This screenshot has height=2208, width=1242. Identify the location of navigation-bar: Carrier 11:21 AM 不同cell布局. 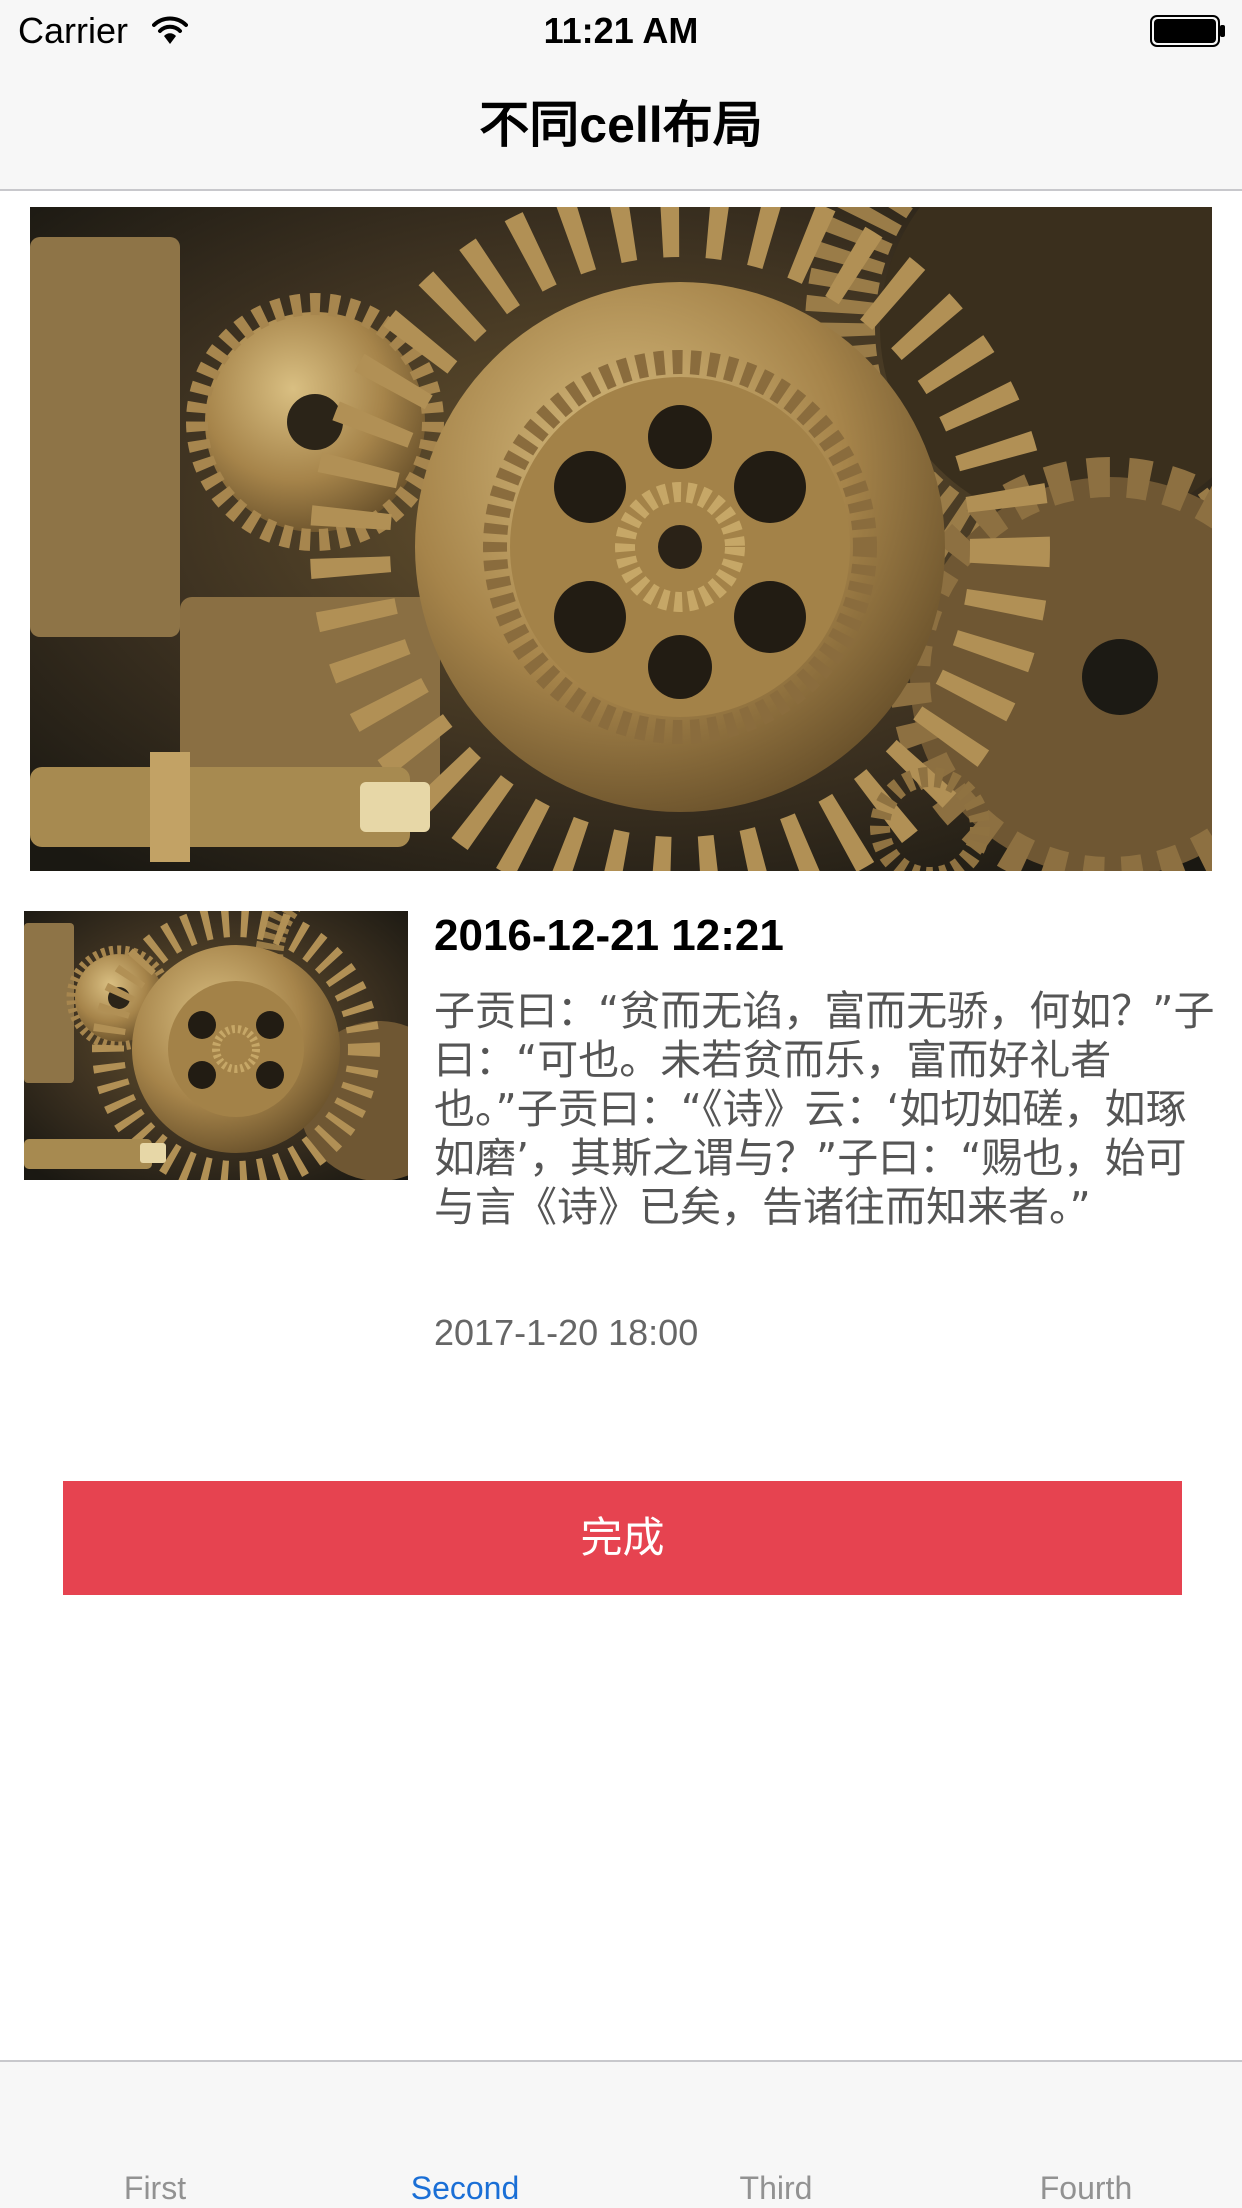
(621, 95).